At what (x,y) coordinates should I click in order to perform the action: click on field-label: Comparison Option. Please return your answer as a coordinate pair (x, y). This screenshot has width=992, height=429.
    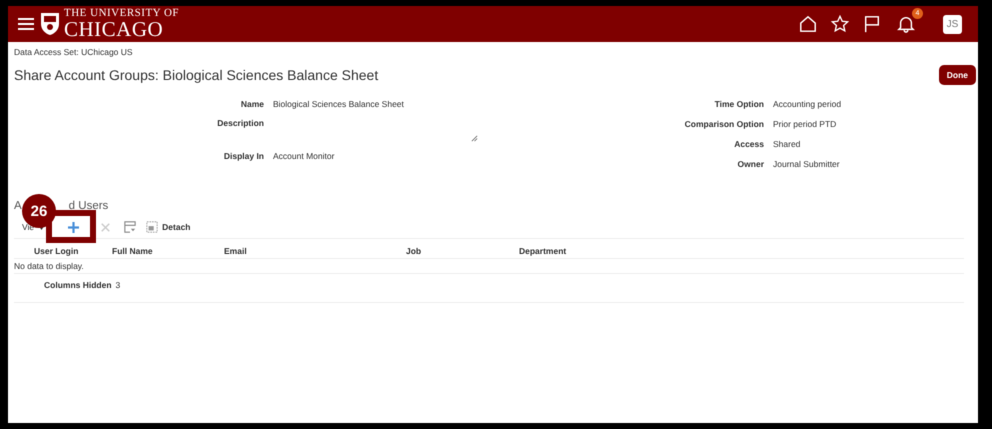
    Looking at the image, I should click on (724, 124).